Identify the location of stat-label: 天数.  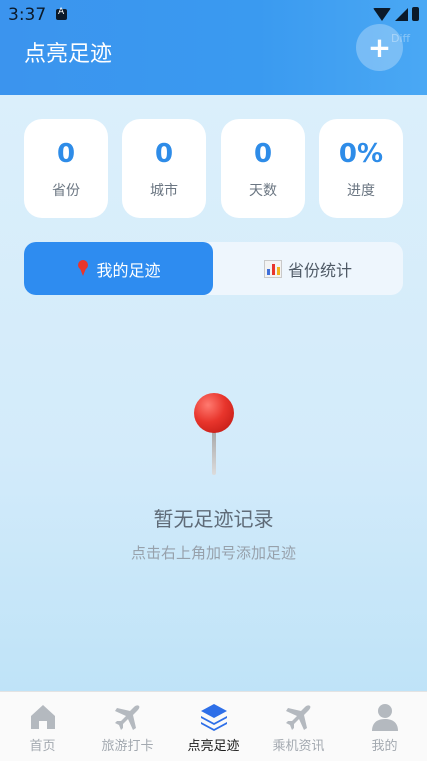
(263, 191).